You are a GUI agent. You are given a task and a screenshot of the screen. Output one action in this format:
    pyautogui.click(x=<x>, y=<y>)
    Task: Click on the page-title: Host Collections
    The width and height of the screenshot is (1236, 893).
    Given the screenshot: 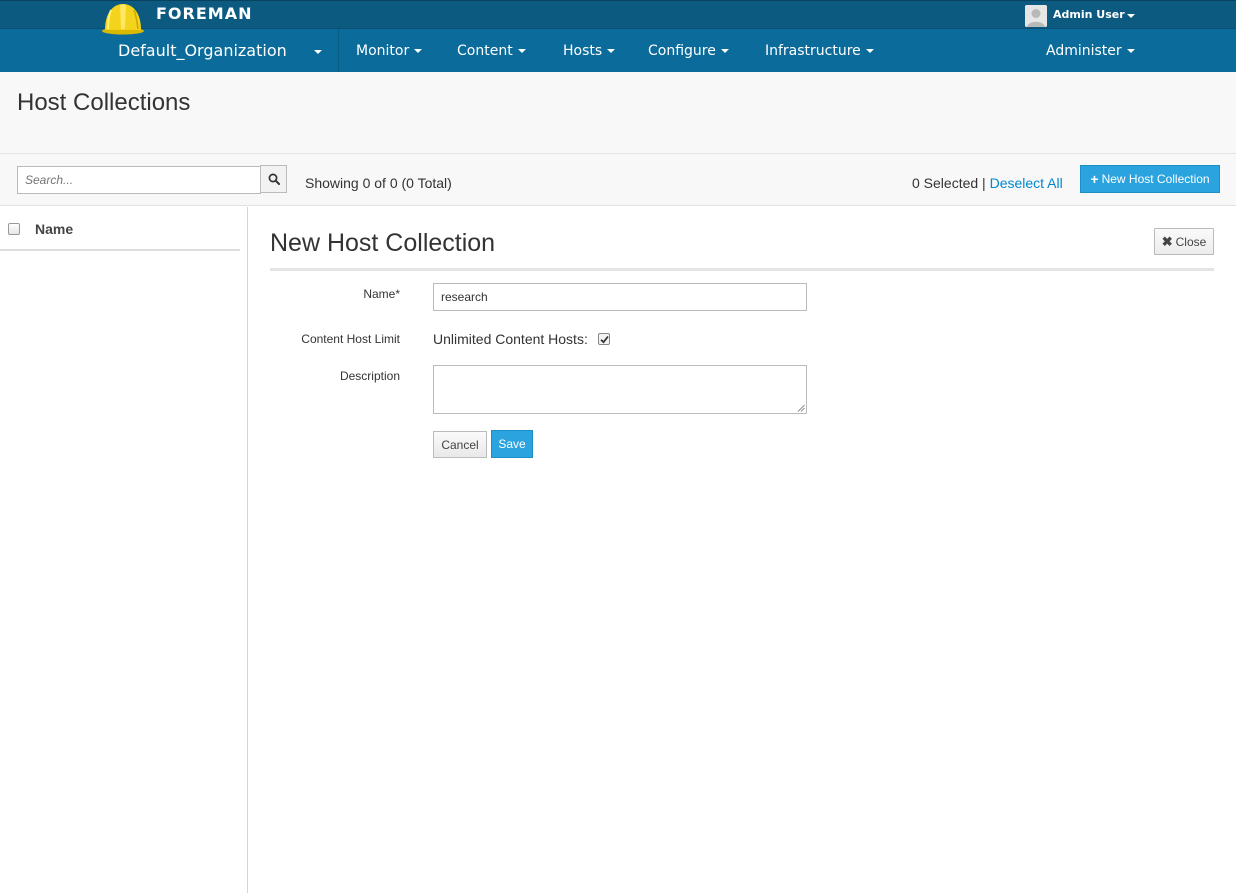 What is the action you would take?
    pyautogui.click(x=104, y=102)
    